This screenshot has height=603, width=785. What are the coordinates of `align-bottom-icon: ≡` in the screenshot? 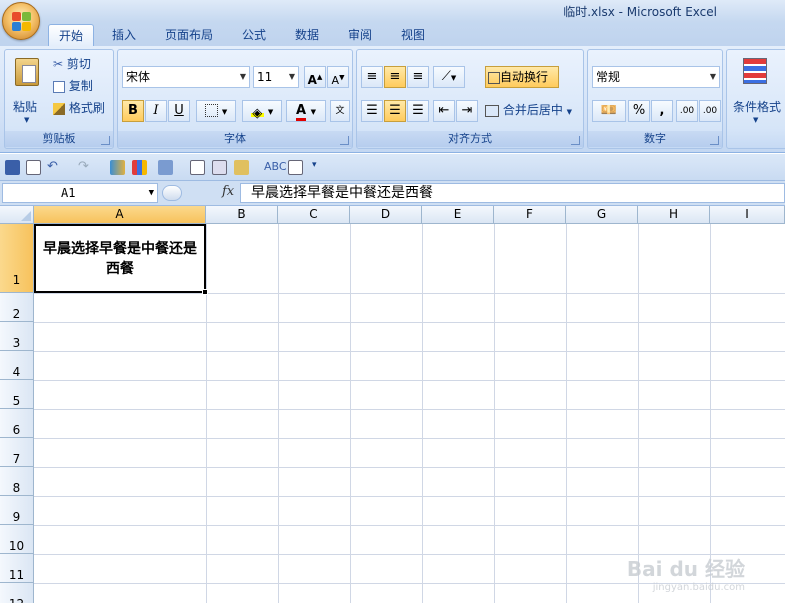 It's located at (418, 76).